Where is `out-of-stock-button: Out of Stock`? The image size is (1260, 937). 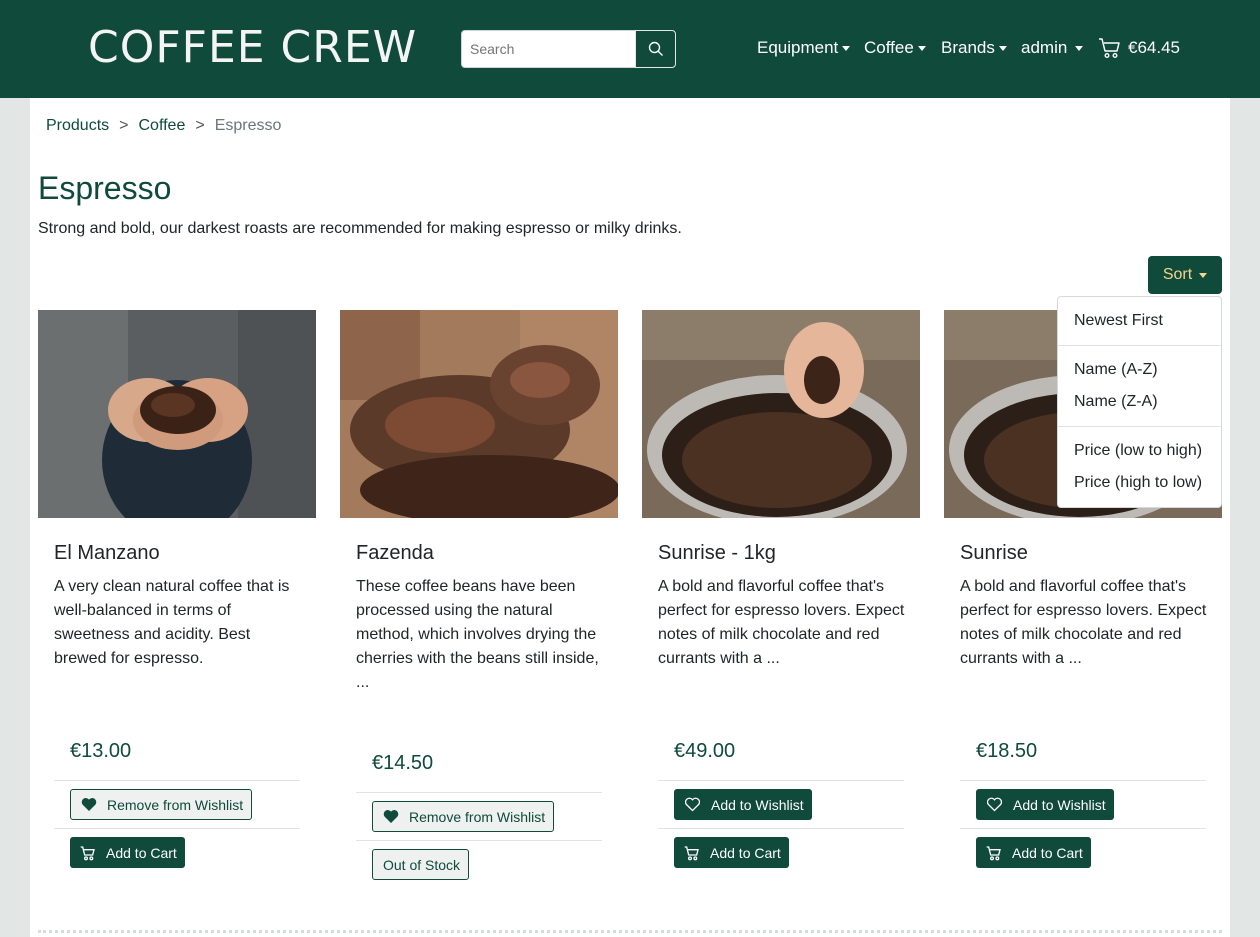 out-of-stock-button: Out of Stock is located at coordinates (421, 864).